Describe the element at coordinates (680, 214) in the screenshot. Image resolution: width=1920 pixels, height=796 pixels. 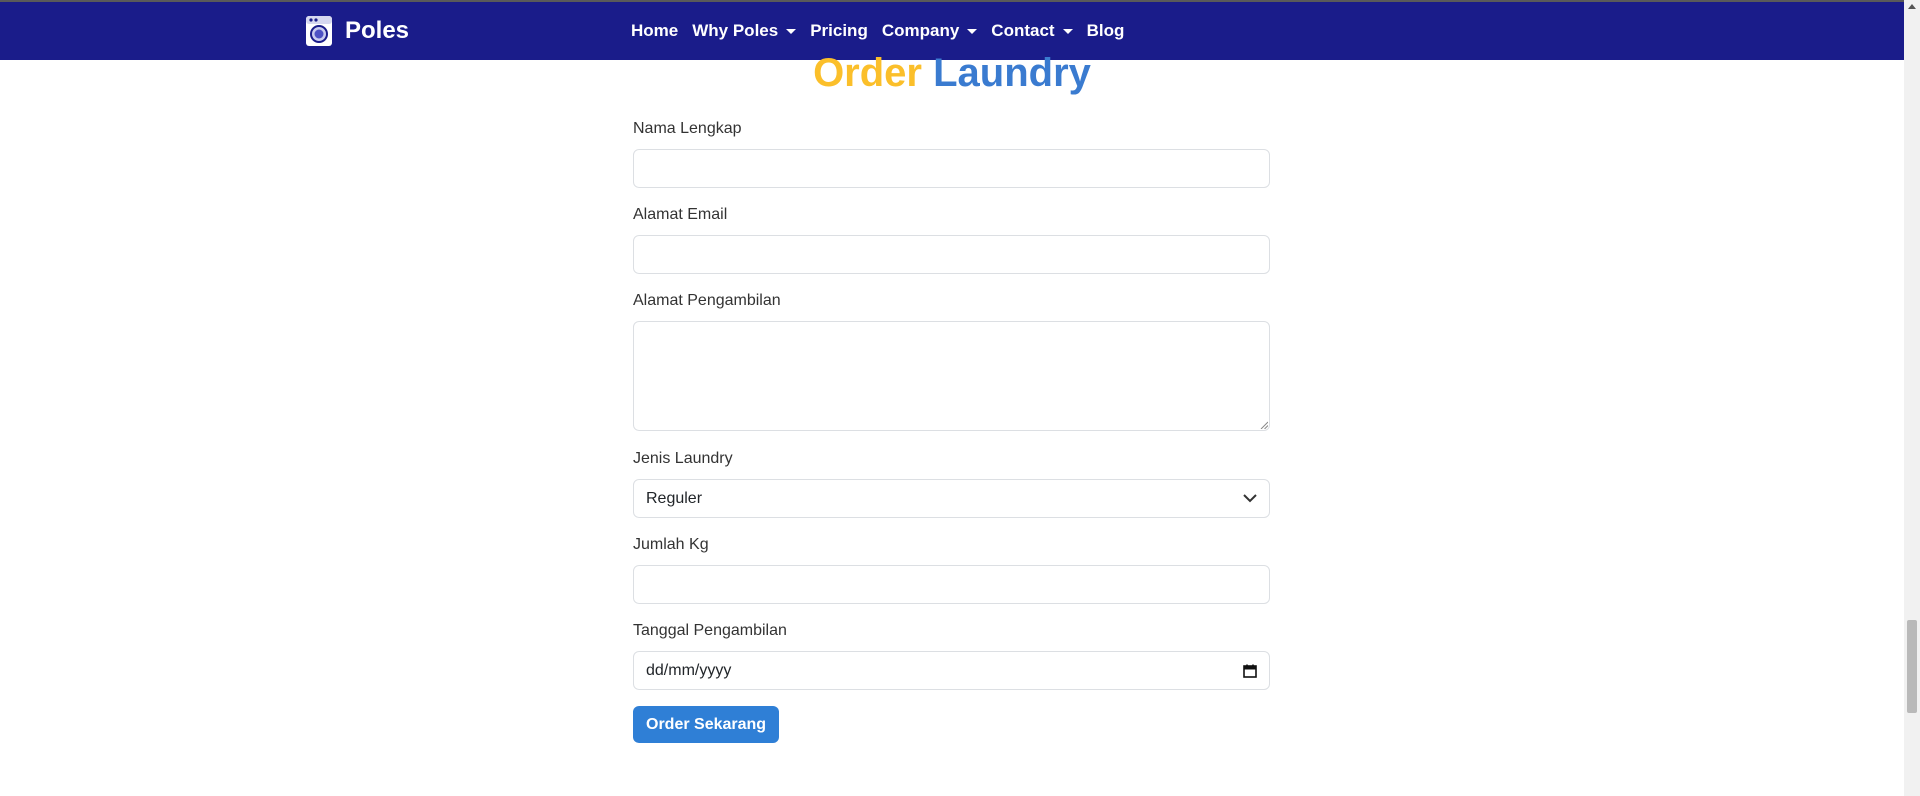
I see `email-label: Alamat Email` at that location.